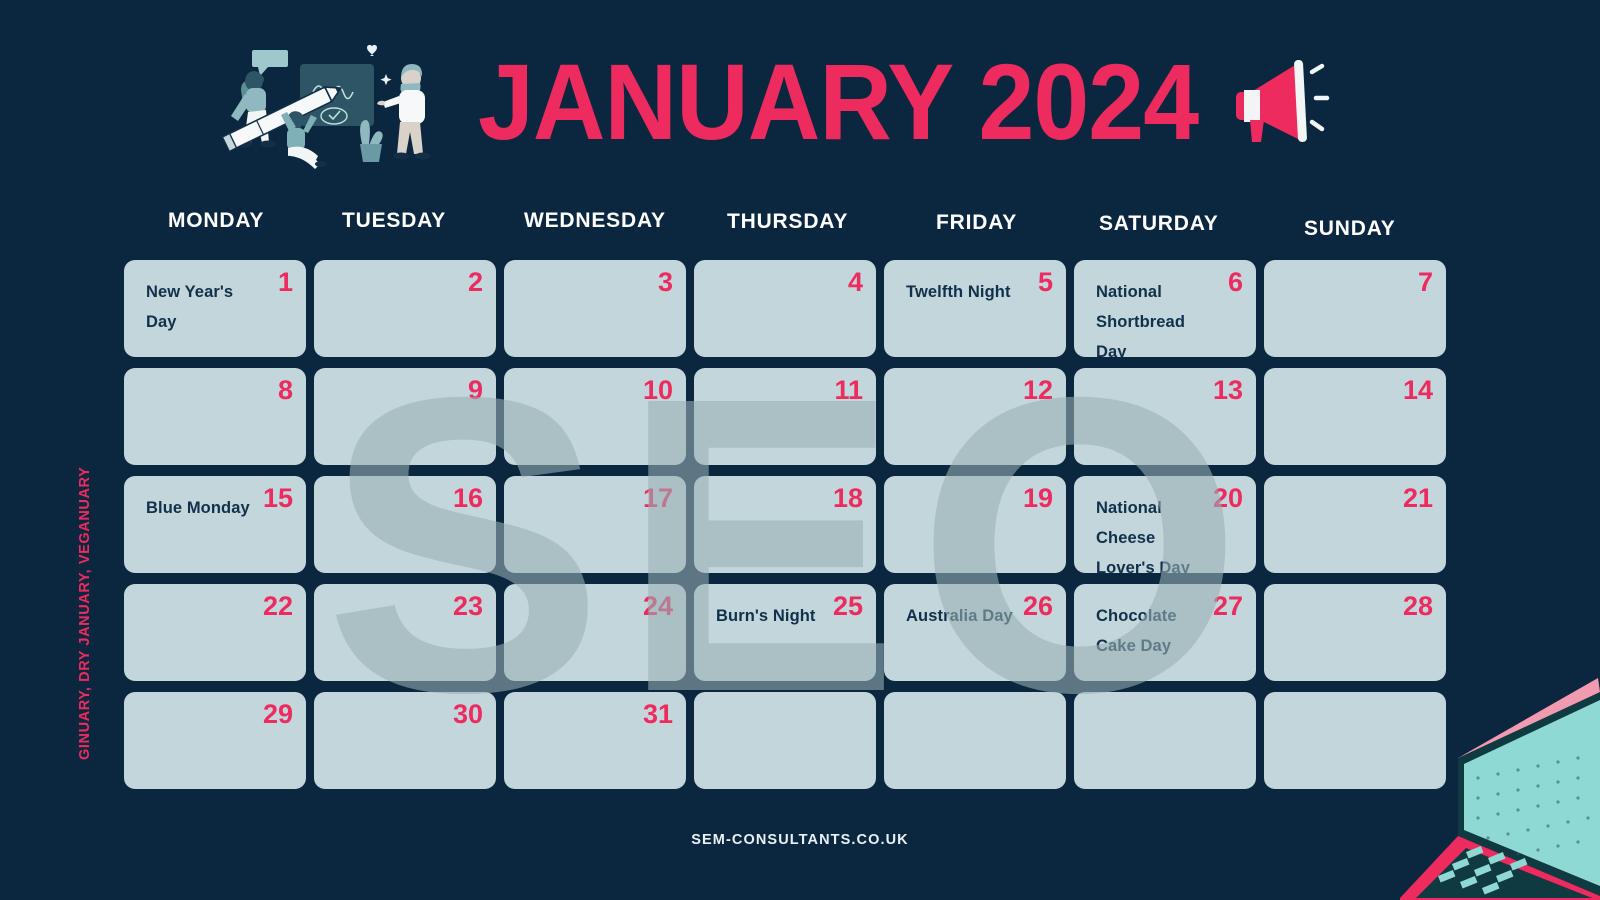 The width and height of the screenshot is (1600, 900). Describe the element at coordinates (958, 292) in the screenshot. I see `day-event-label: Twelfth Night` at that location.